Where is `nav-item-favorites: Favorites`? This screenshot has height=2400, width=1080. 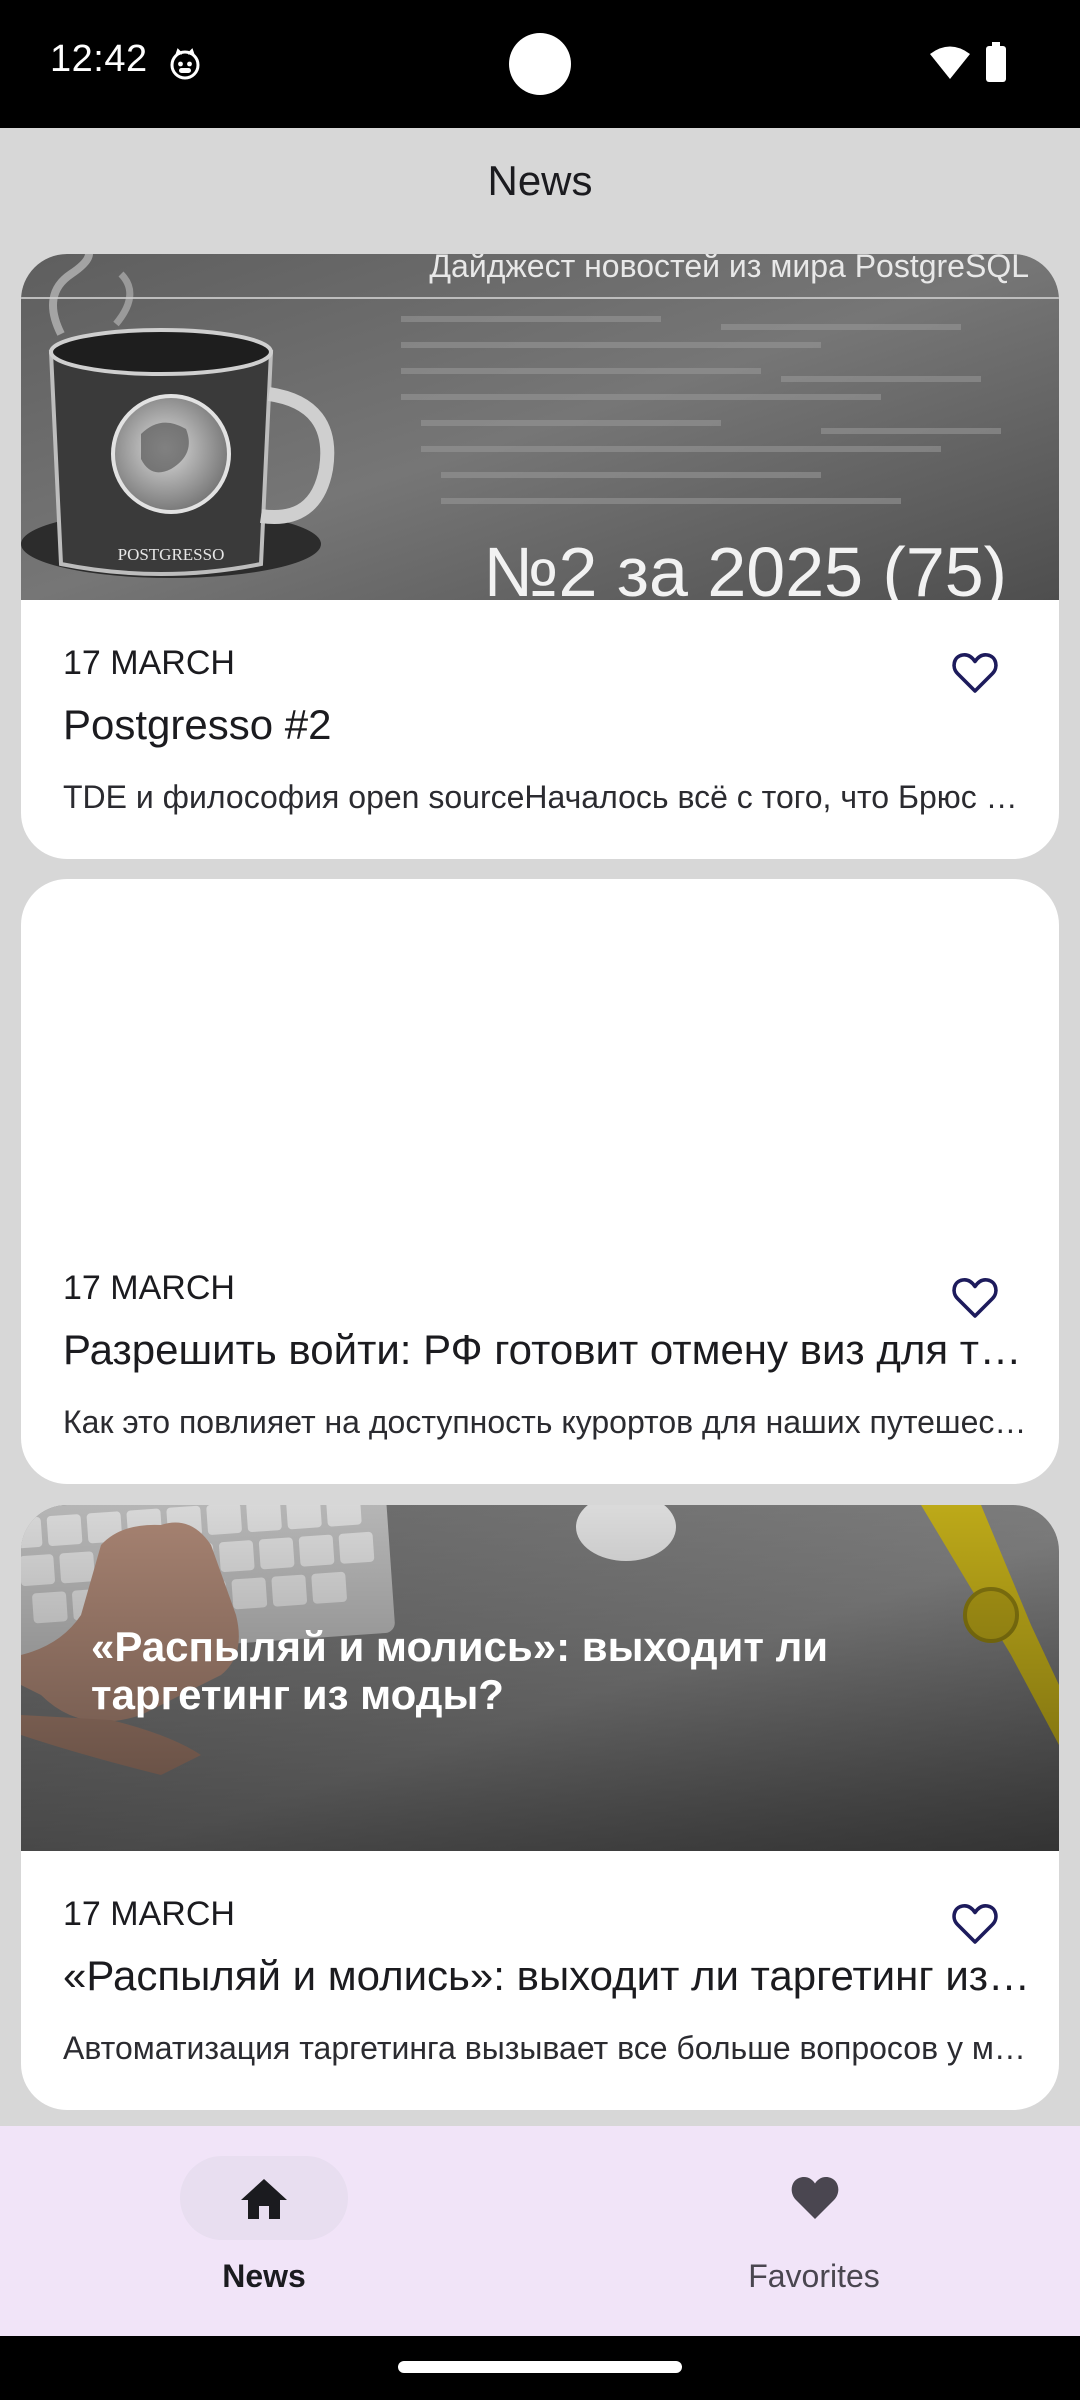 nav-item-favorites: Favorites is located at coordinates (814, 2231).